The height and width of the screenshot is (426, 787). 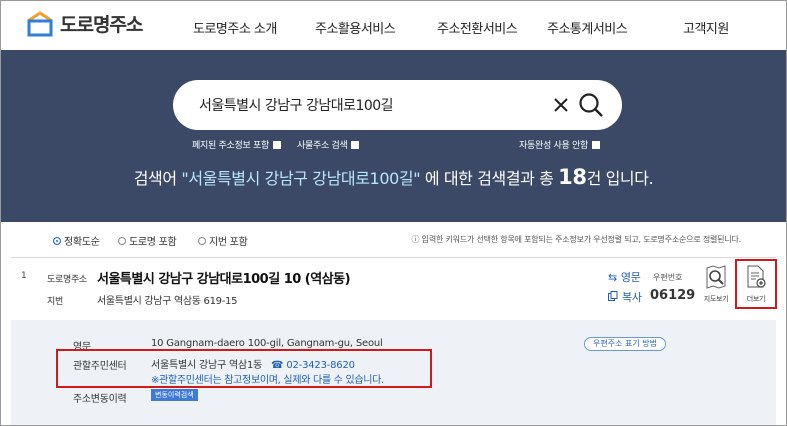 What do you see at coordinates (82, 242) in the screenshot?
I see `sort-accuracy-label: 정확도순` at bounding box center [82, 242].